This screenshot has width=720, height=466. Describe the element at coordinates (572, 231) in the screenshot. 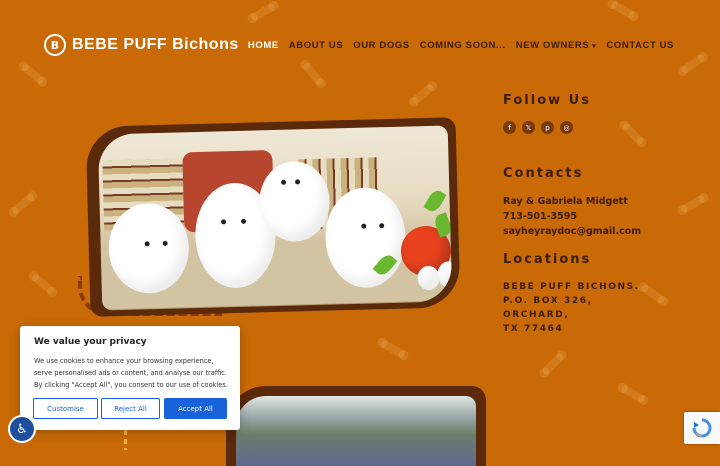

I see `contact-email: sayheyraydoc@gmail.com` at that location.